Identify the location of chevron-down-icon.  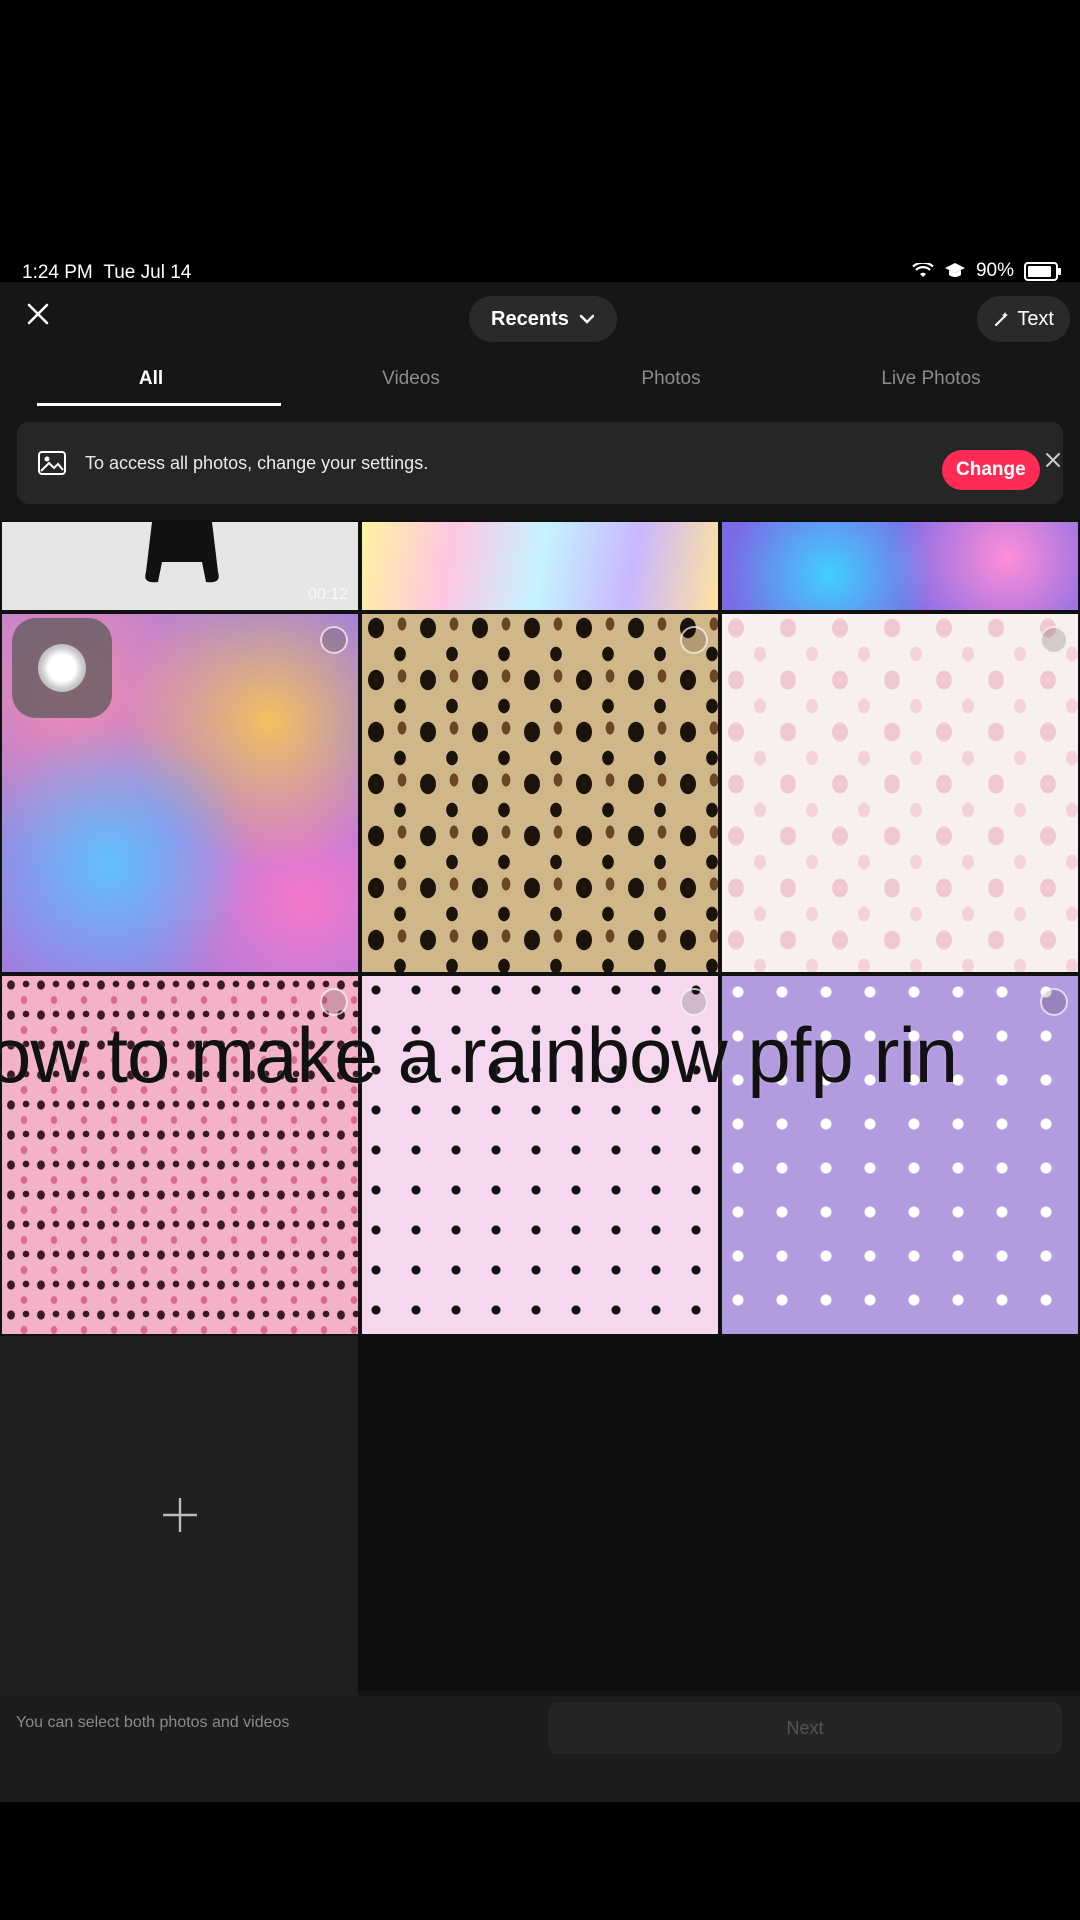
(587, 319).